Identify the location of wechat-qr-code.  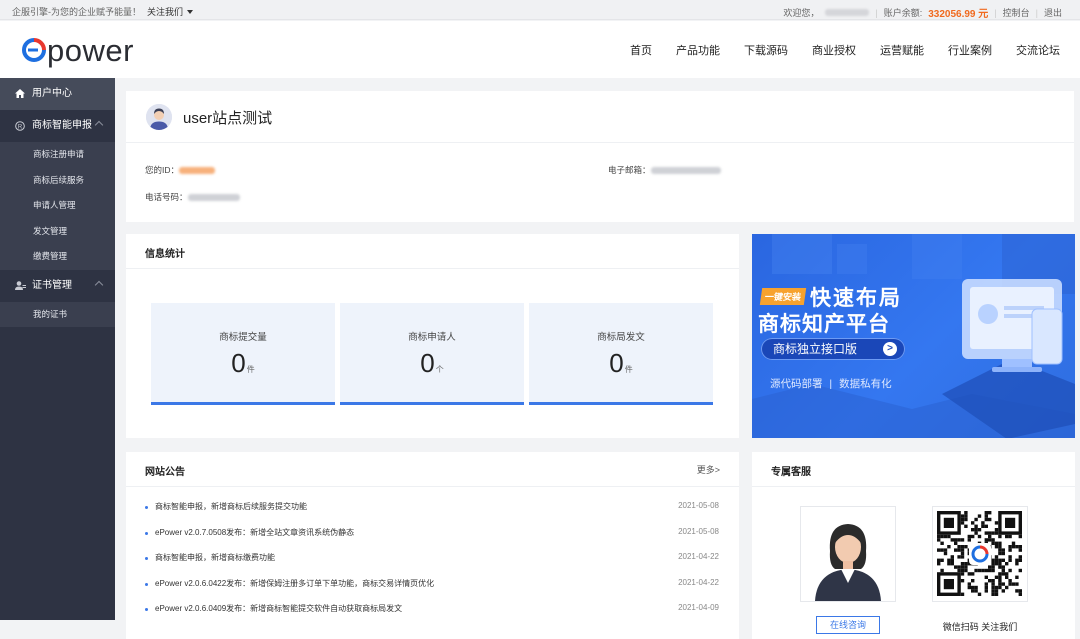
(980, 554).